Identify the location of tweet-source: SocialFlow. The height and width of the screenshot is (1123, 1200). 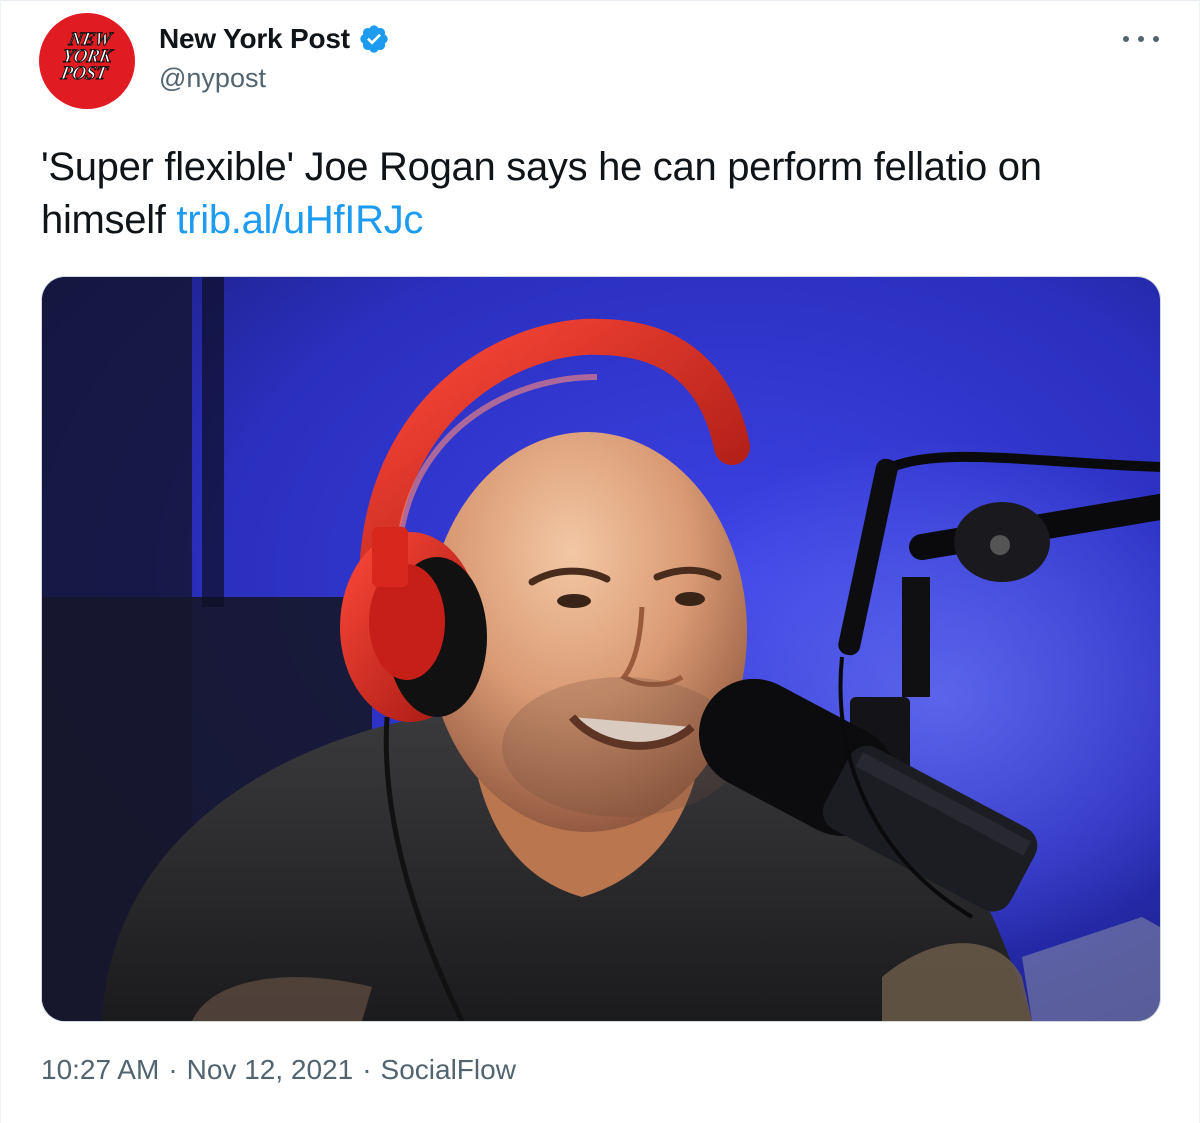
(448, 1070).